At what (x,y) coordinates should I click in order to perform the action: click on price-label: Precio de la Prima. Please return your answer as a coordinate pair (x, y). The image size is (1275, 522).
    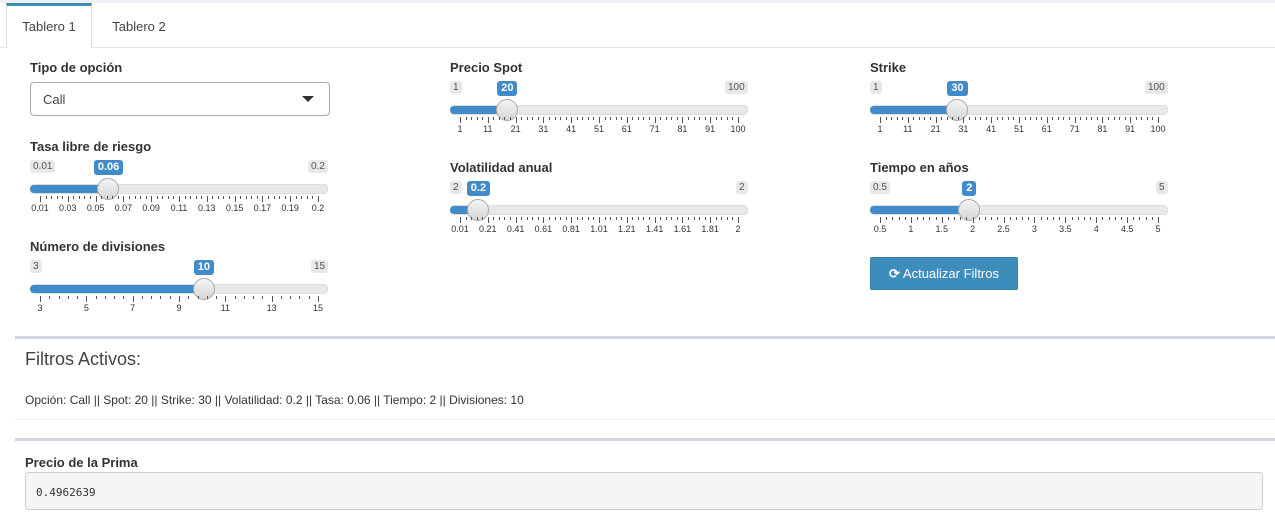
    Looking at the image, I should click on (81, 462).